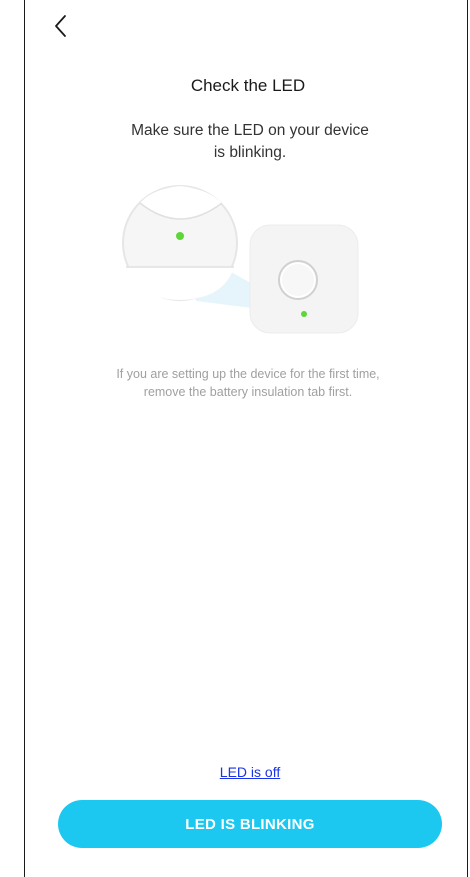  I want to click on led-is-blinking-label: LED IS BLINKING, so click(250, 824).